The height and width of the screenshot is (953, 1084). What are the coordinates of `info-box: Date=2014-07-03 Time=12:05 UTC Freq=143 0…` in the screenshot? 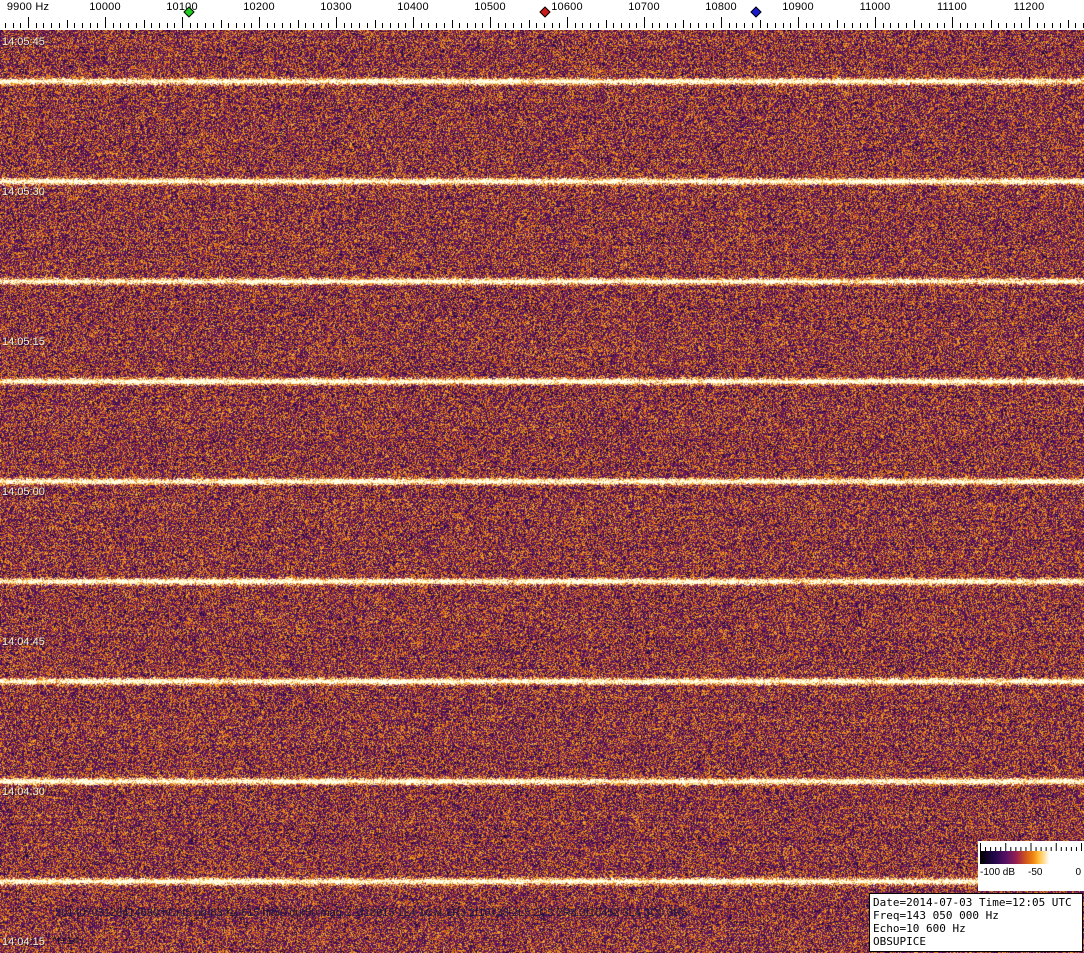 It's located at (976, 922).